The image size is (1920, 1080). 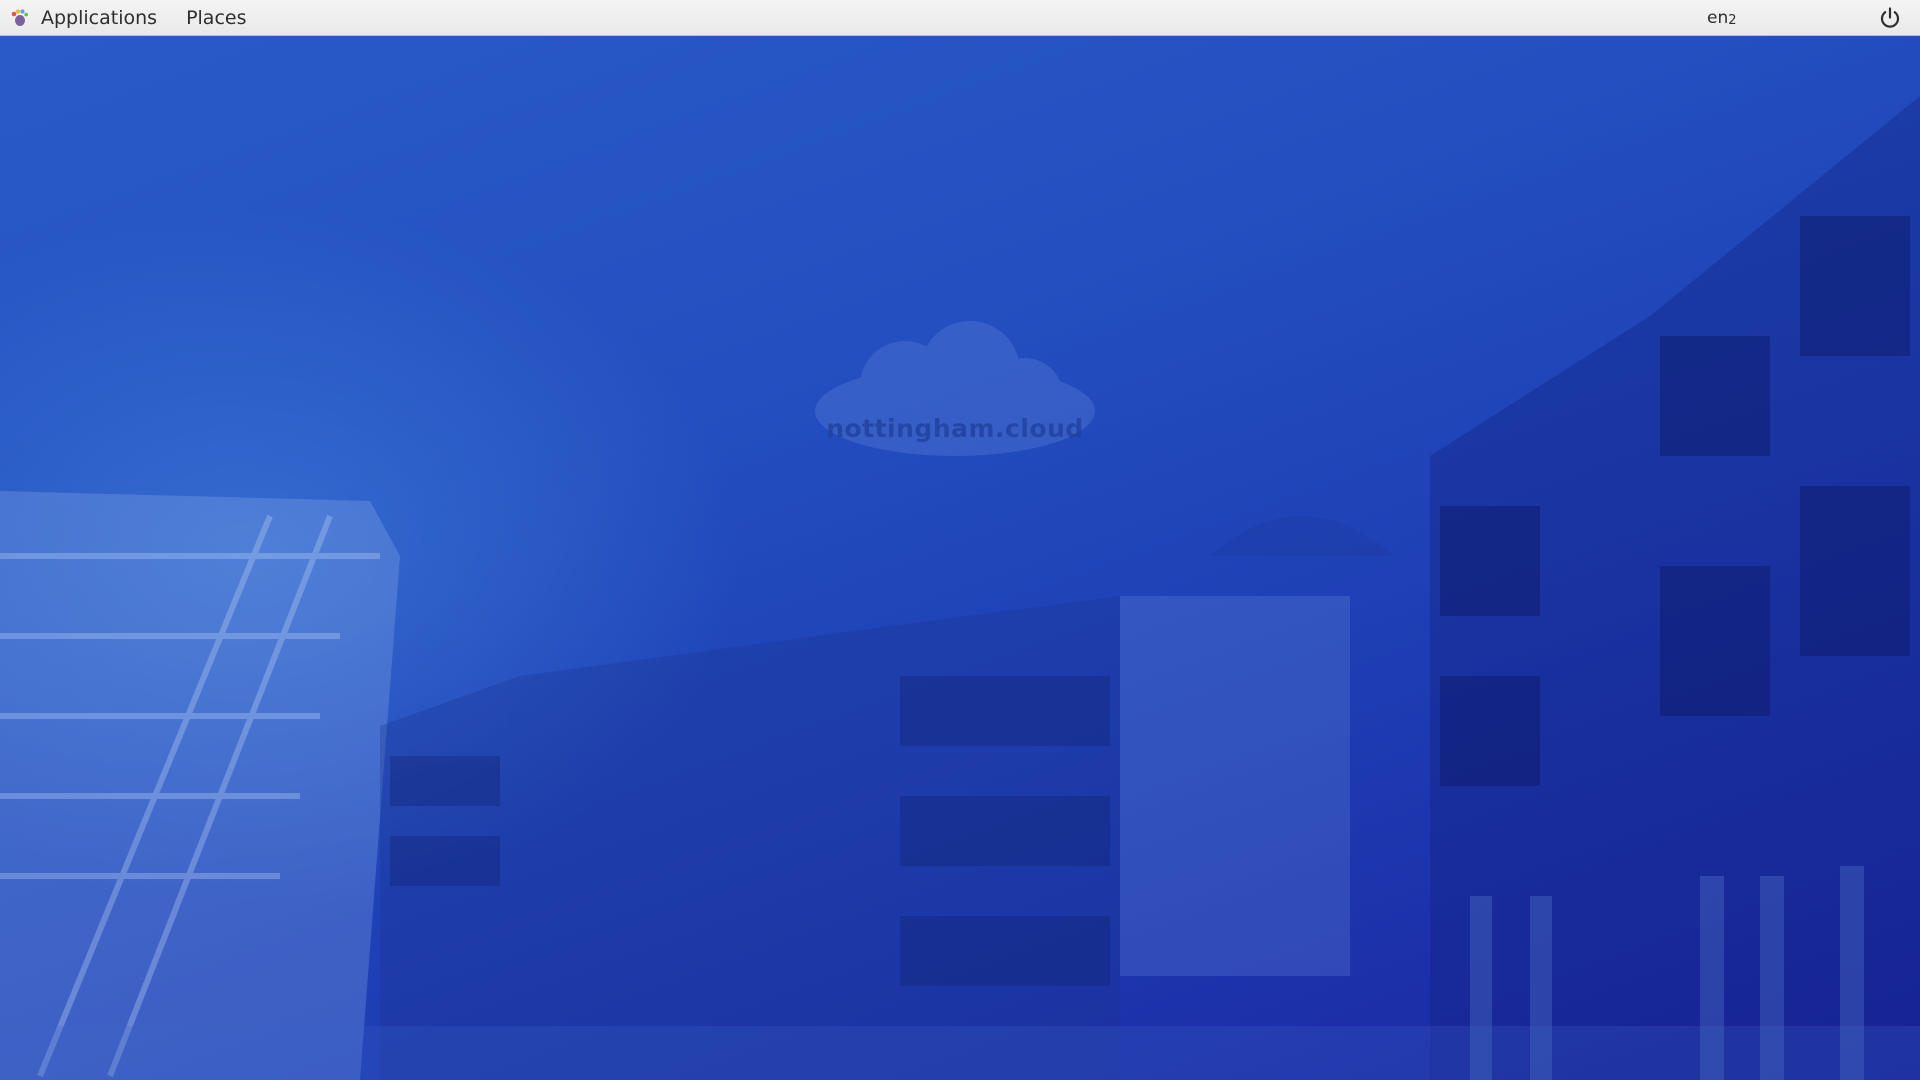 I want to click on gnome-foot-icon, so click(x=20, y=18).